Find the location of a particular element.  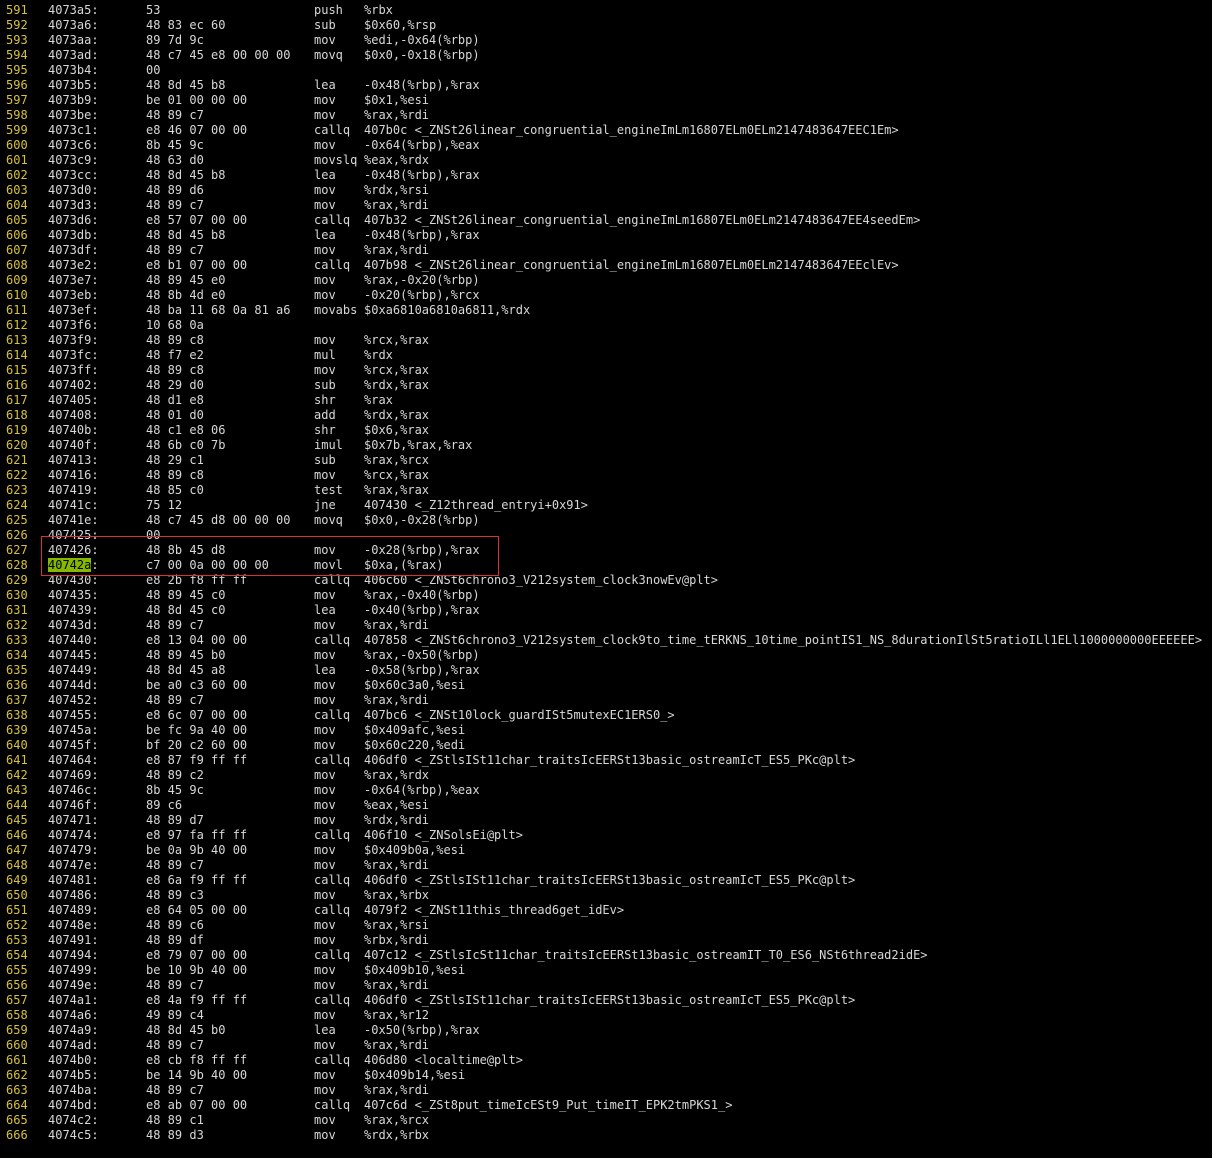

operands: %rax,%rcx is located at coordinates (397, 1120).